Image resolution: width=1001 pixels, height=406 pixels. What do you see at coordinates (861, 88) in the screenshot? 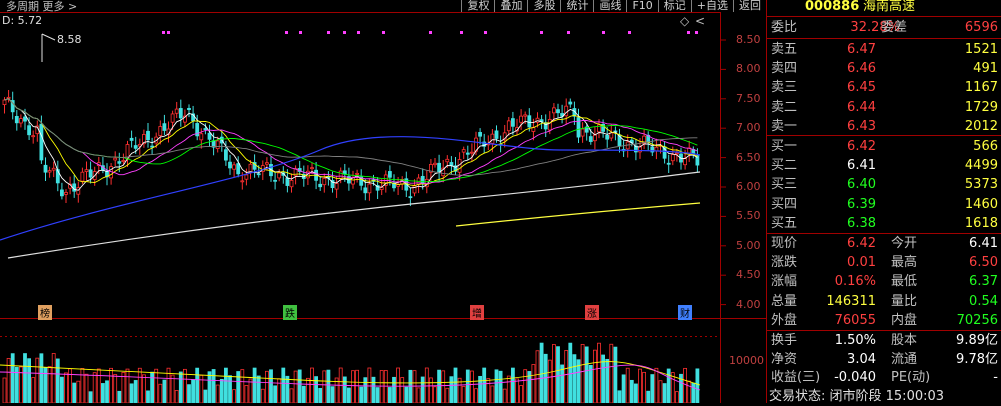
I see `ask-price: 6.45` at bounding box center [861, 88].